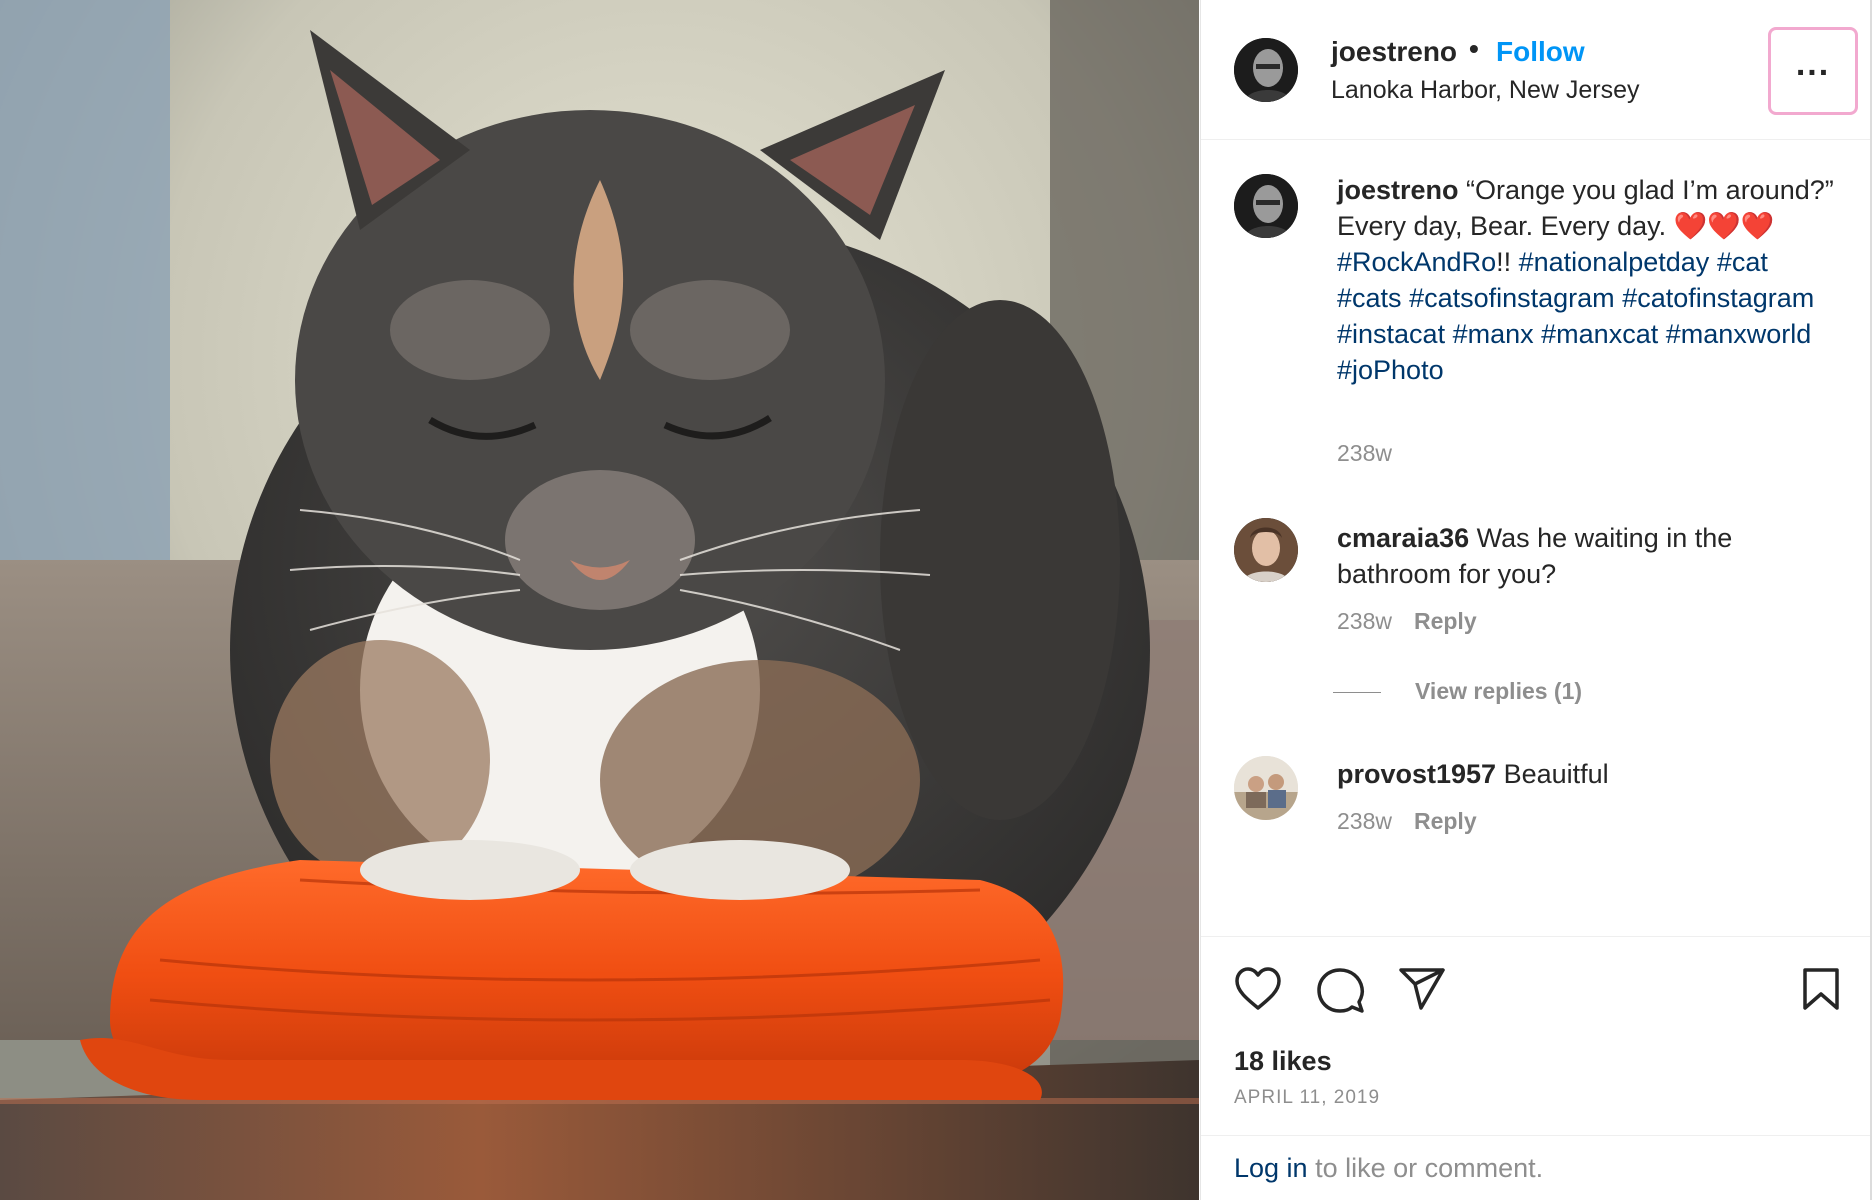 Image resolution: width=1872 pixels, height=1200 pixels. Describe the element at coordinates (1258, 988) in the screenshot. I see `heart-icon` at that location.